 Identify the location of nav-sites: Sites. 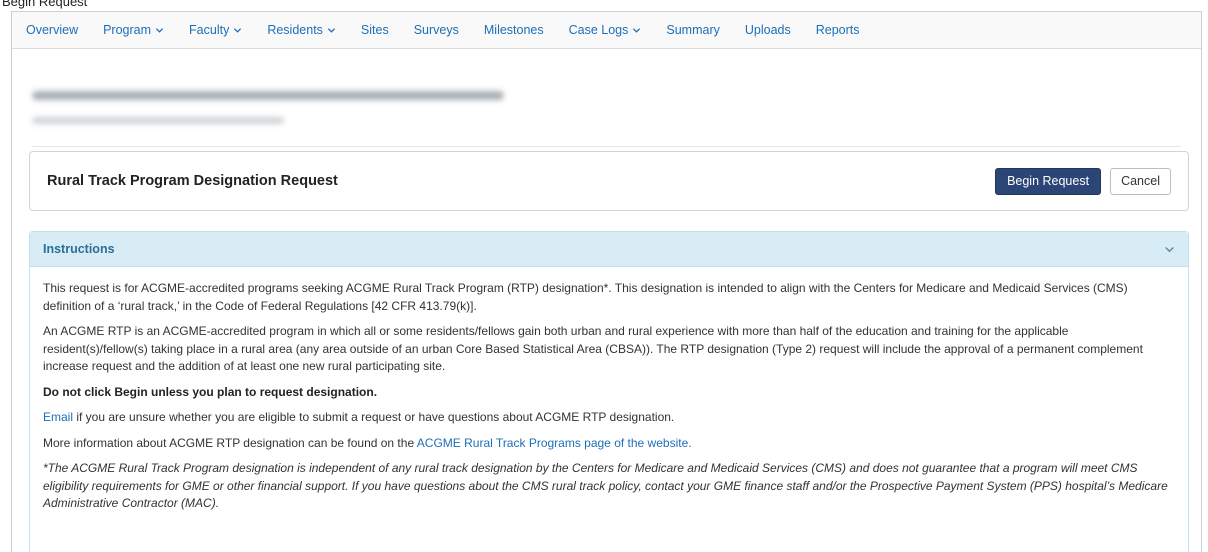
(375, 30).